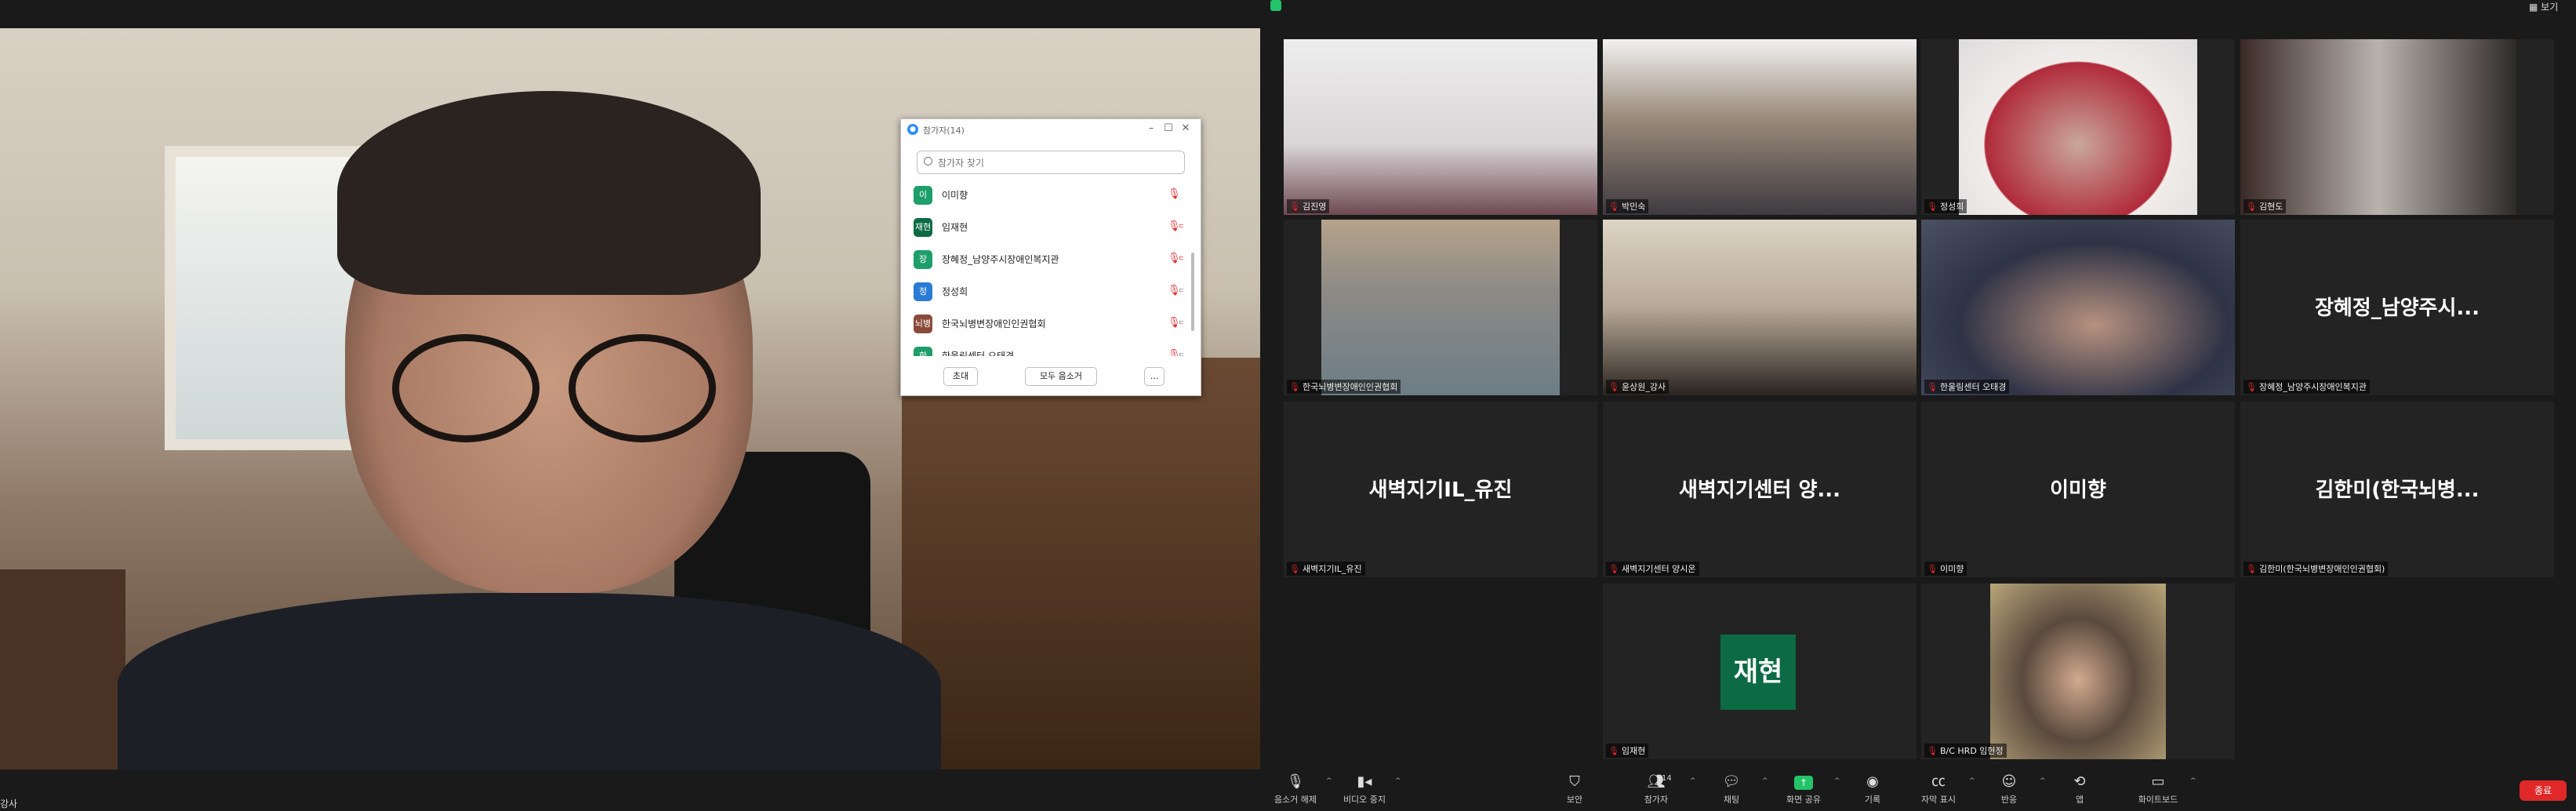 The width and height of the screenshot is (2576, 811). I want to click on video-tile: 🎙︎ 윤상원_강사, so click(1760, 307).